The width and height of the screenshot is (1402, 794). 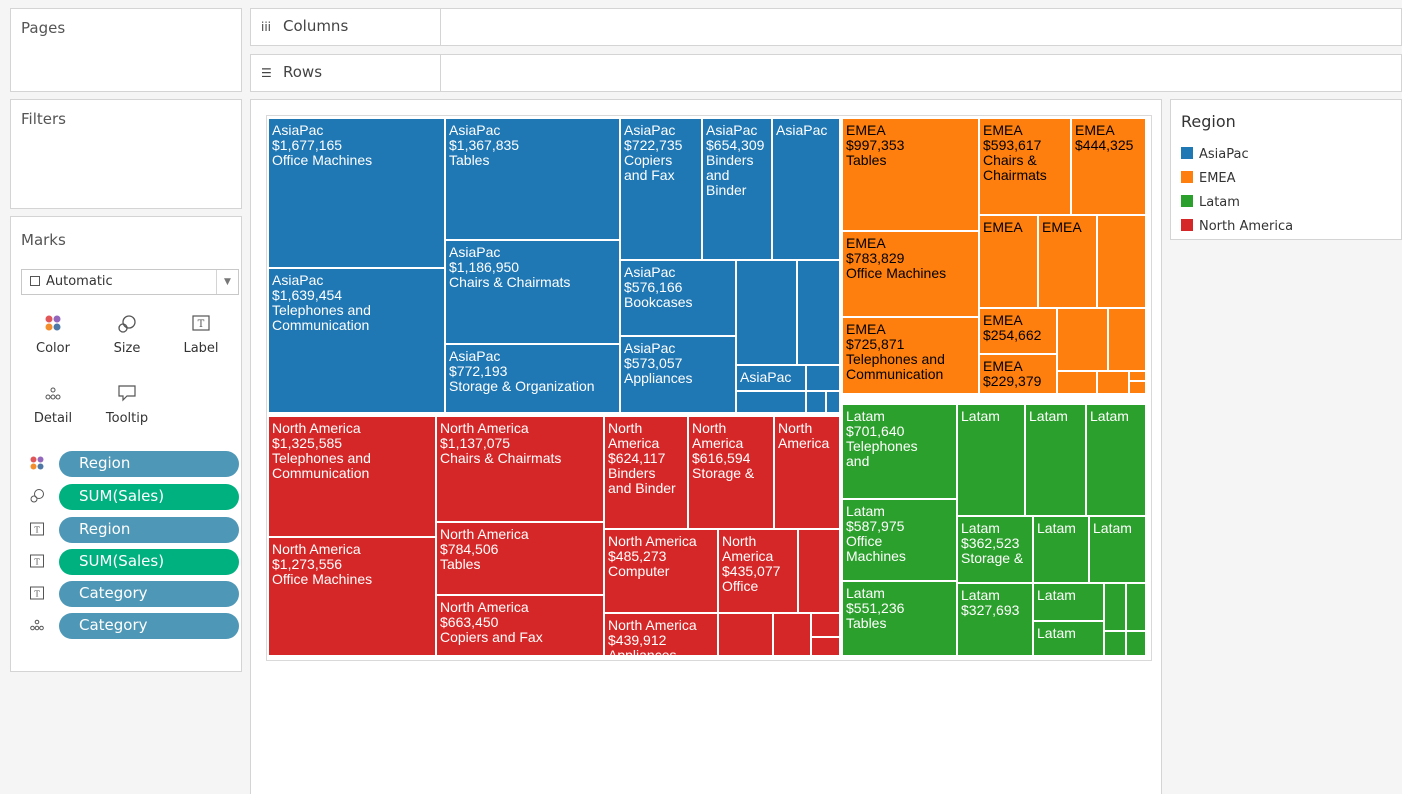 I want to click on region-pill: Region, so click(x=149, y=464).